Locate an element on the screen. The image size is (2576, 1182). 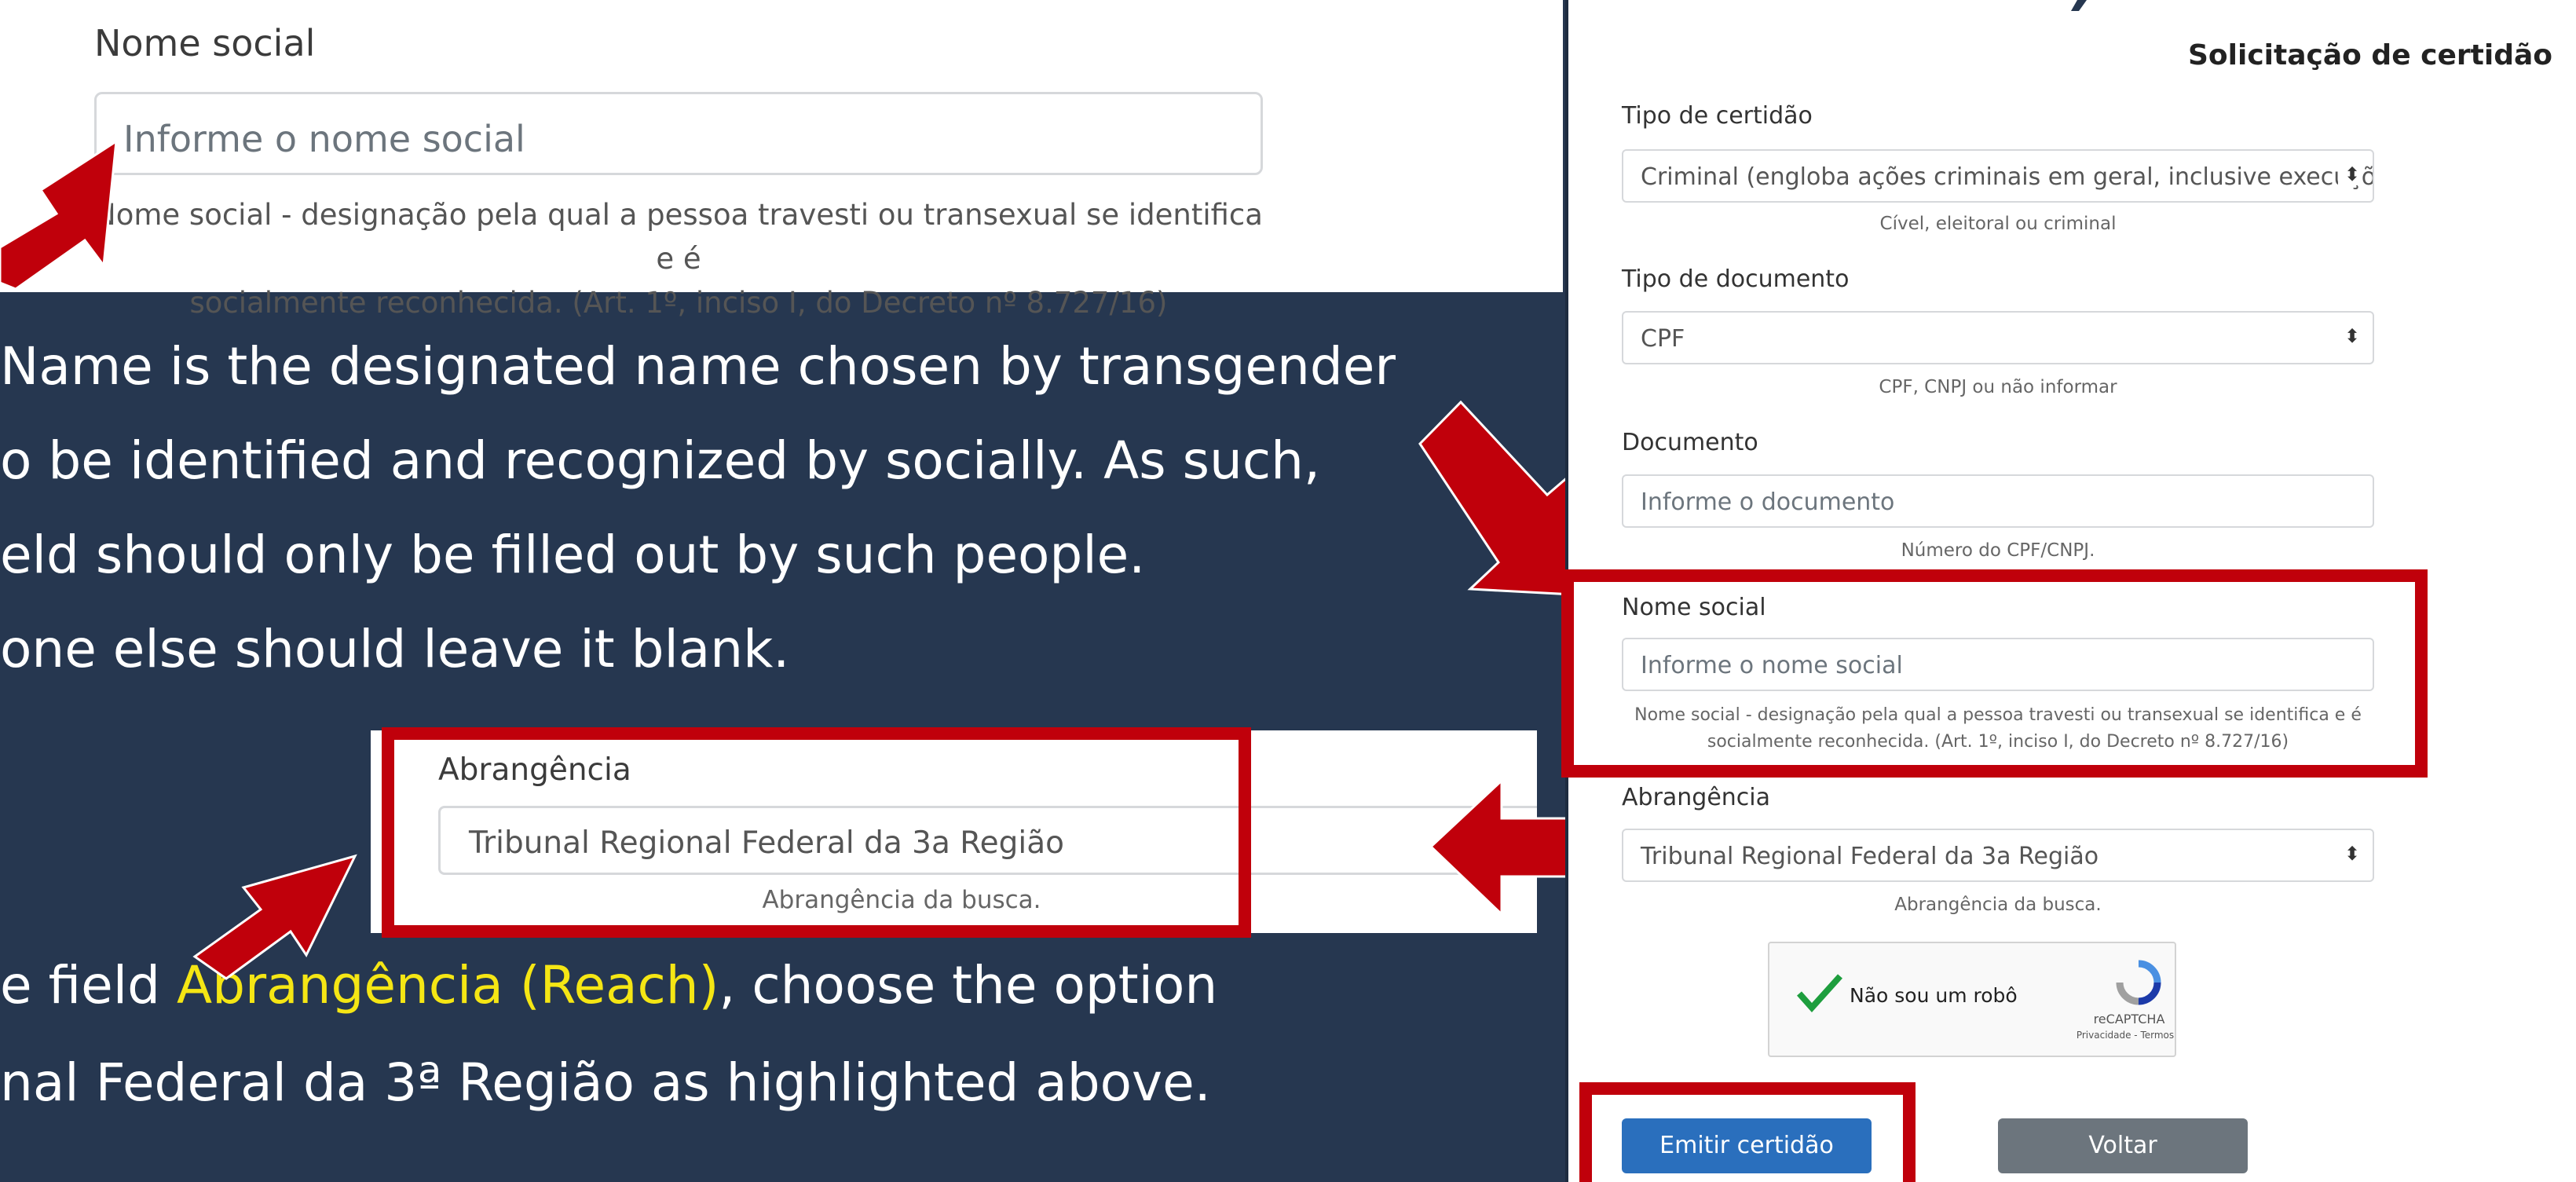
recaptcha-logo-icon is located at coordinates (2139, 983).